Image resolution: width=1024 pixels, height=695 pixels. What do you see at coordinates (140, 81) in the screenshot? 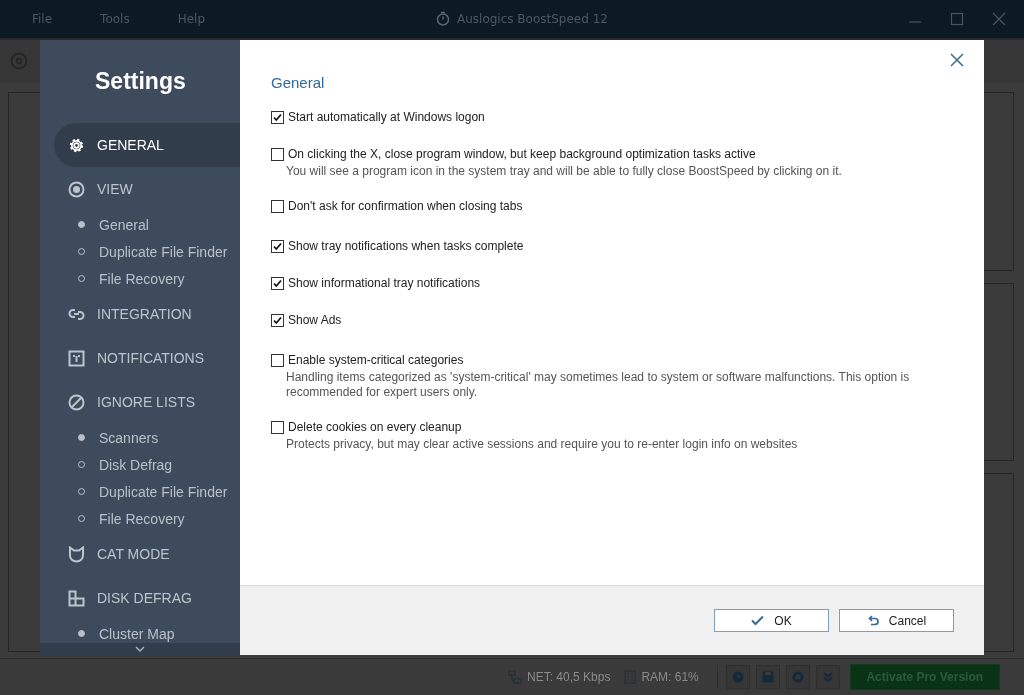
I see `settings-title: Settings` at bounding box center [140, 81].